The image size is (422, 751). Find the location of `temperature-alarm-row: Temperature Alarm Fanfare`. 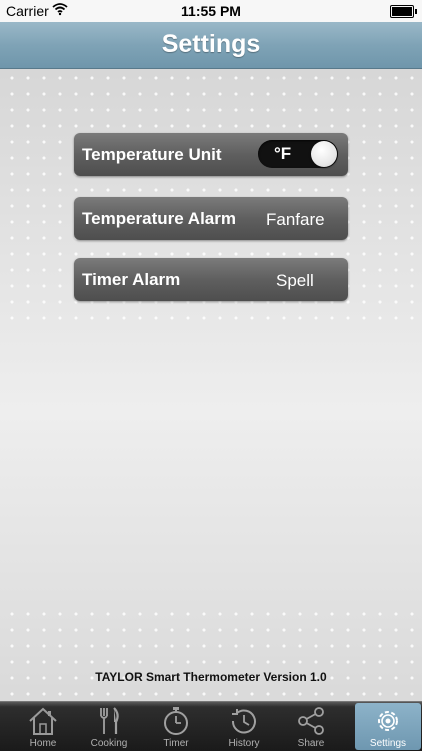

temperature-alarm-row: Temperature Alarm Fanfare is located at coordinates (211, 218).